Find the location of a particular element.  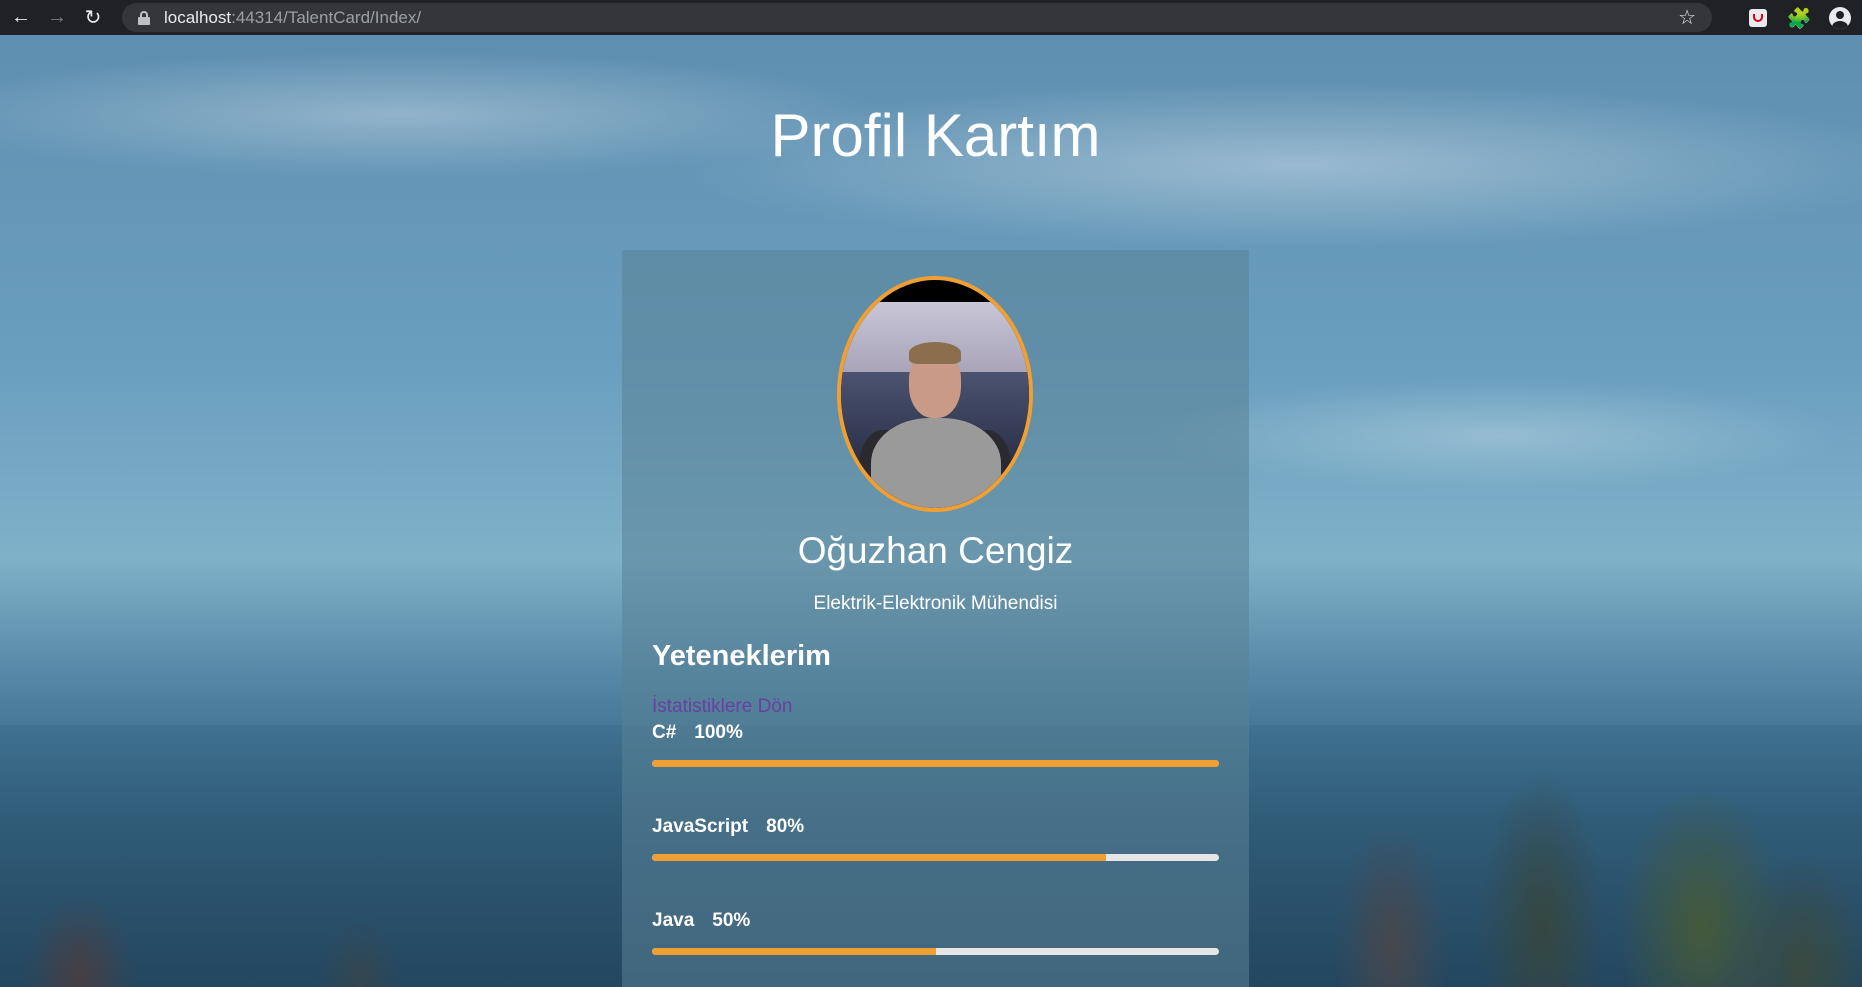

reload-button: ↻ is located at coordinates (93, 18).